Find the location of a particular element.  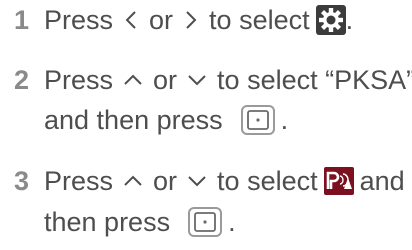

settings-gear-icon is located at coordinates (330, 20).